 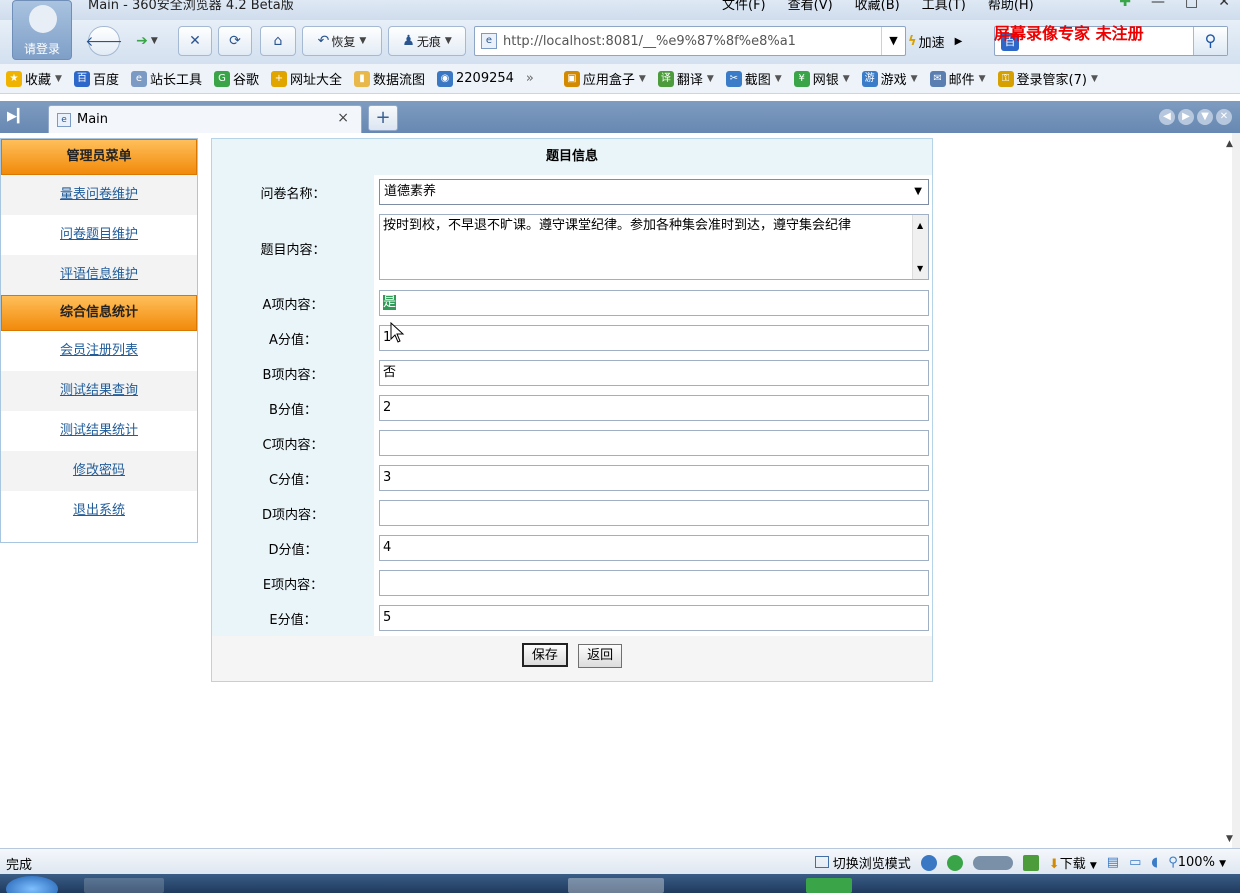 What do you see at coordinates (954, 862) in the screenshot?
I see `shield-icon` at bounding box center [954, 862].